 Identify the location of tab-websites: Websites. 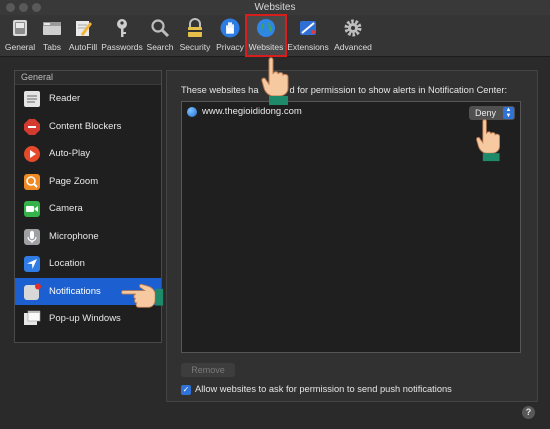
(266, 35).